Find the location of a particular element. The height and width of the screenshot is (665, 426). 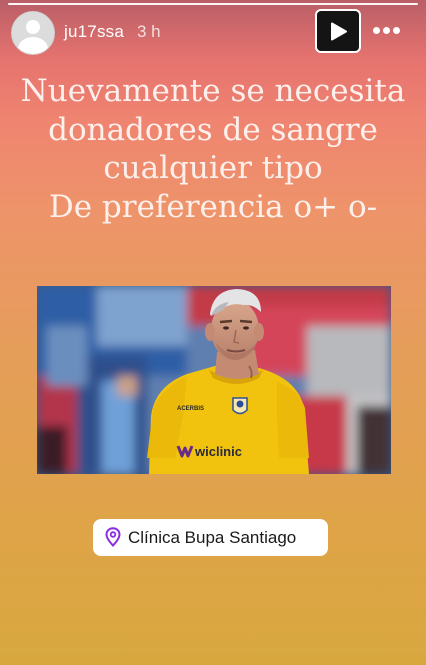

username-link: ju17ssa is located at coordinates (94, 32).